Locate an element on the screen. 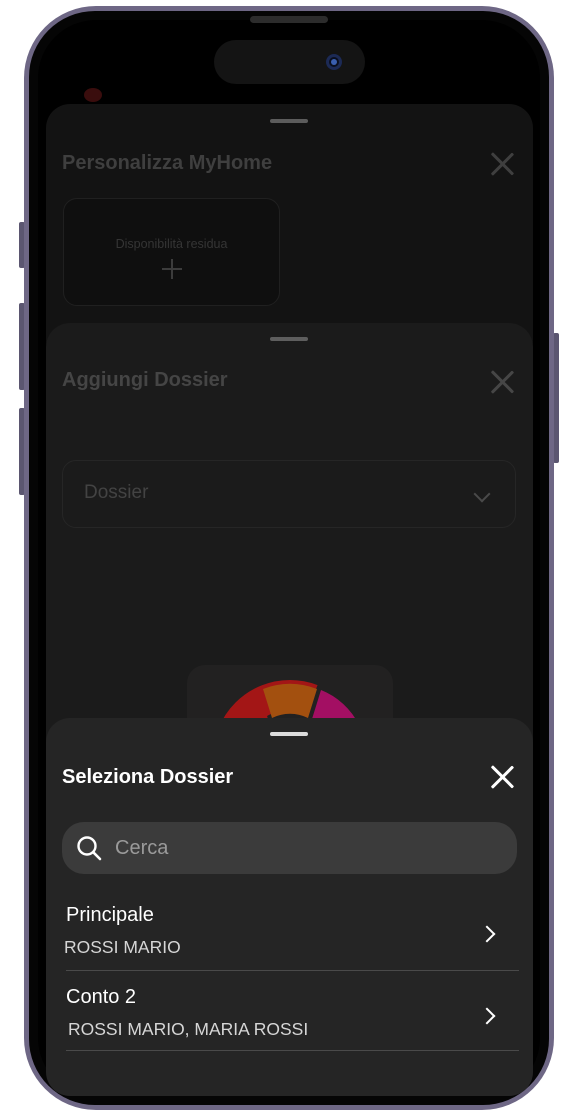  widget-card-label: Disponibilità residua is located at coordinates (171, 244).